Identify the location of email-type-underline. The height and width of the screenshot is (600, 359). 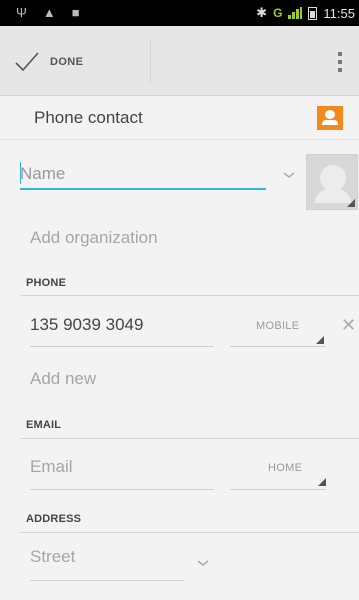
(278, 489).